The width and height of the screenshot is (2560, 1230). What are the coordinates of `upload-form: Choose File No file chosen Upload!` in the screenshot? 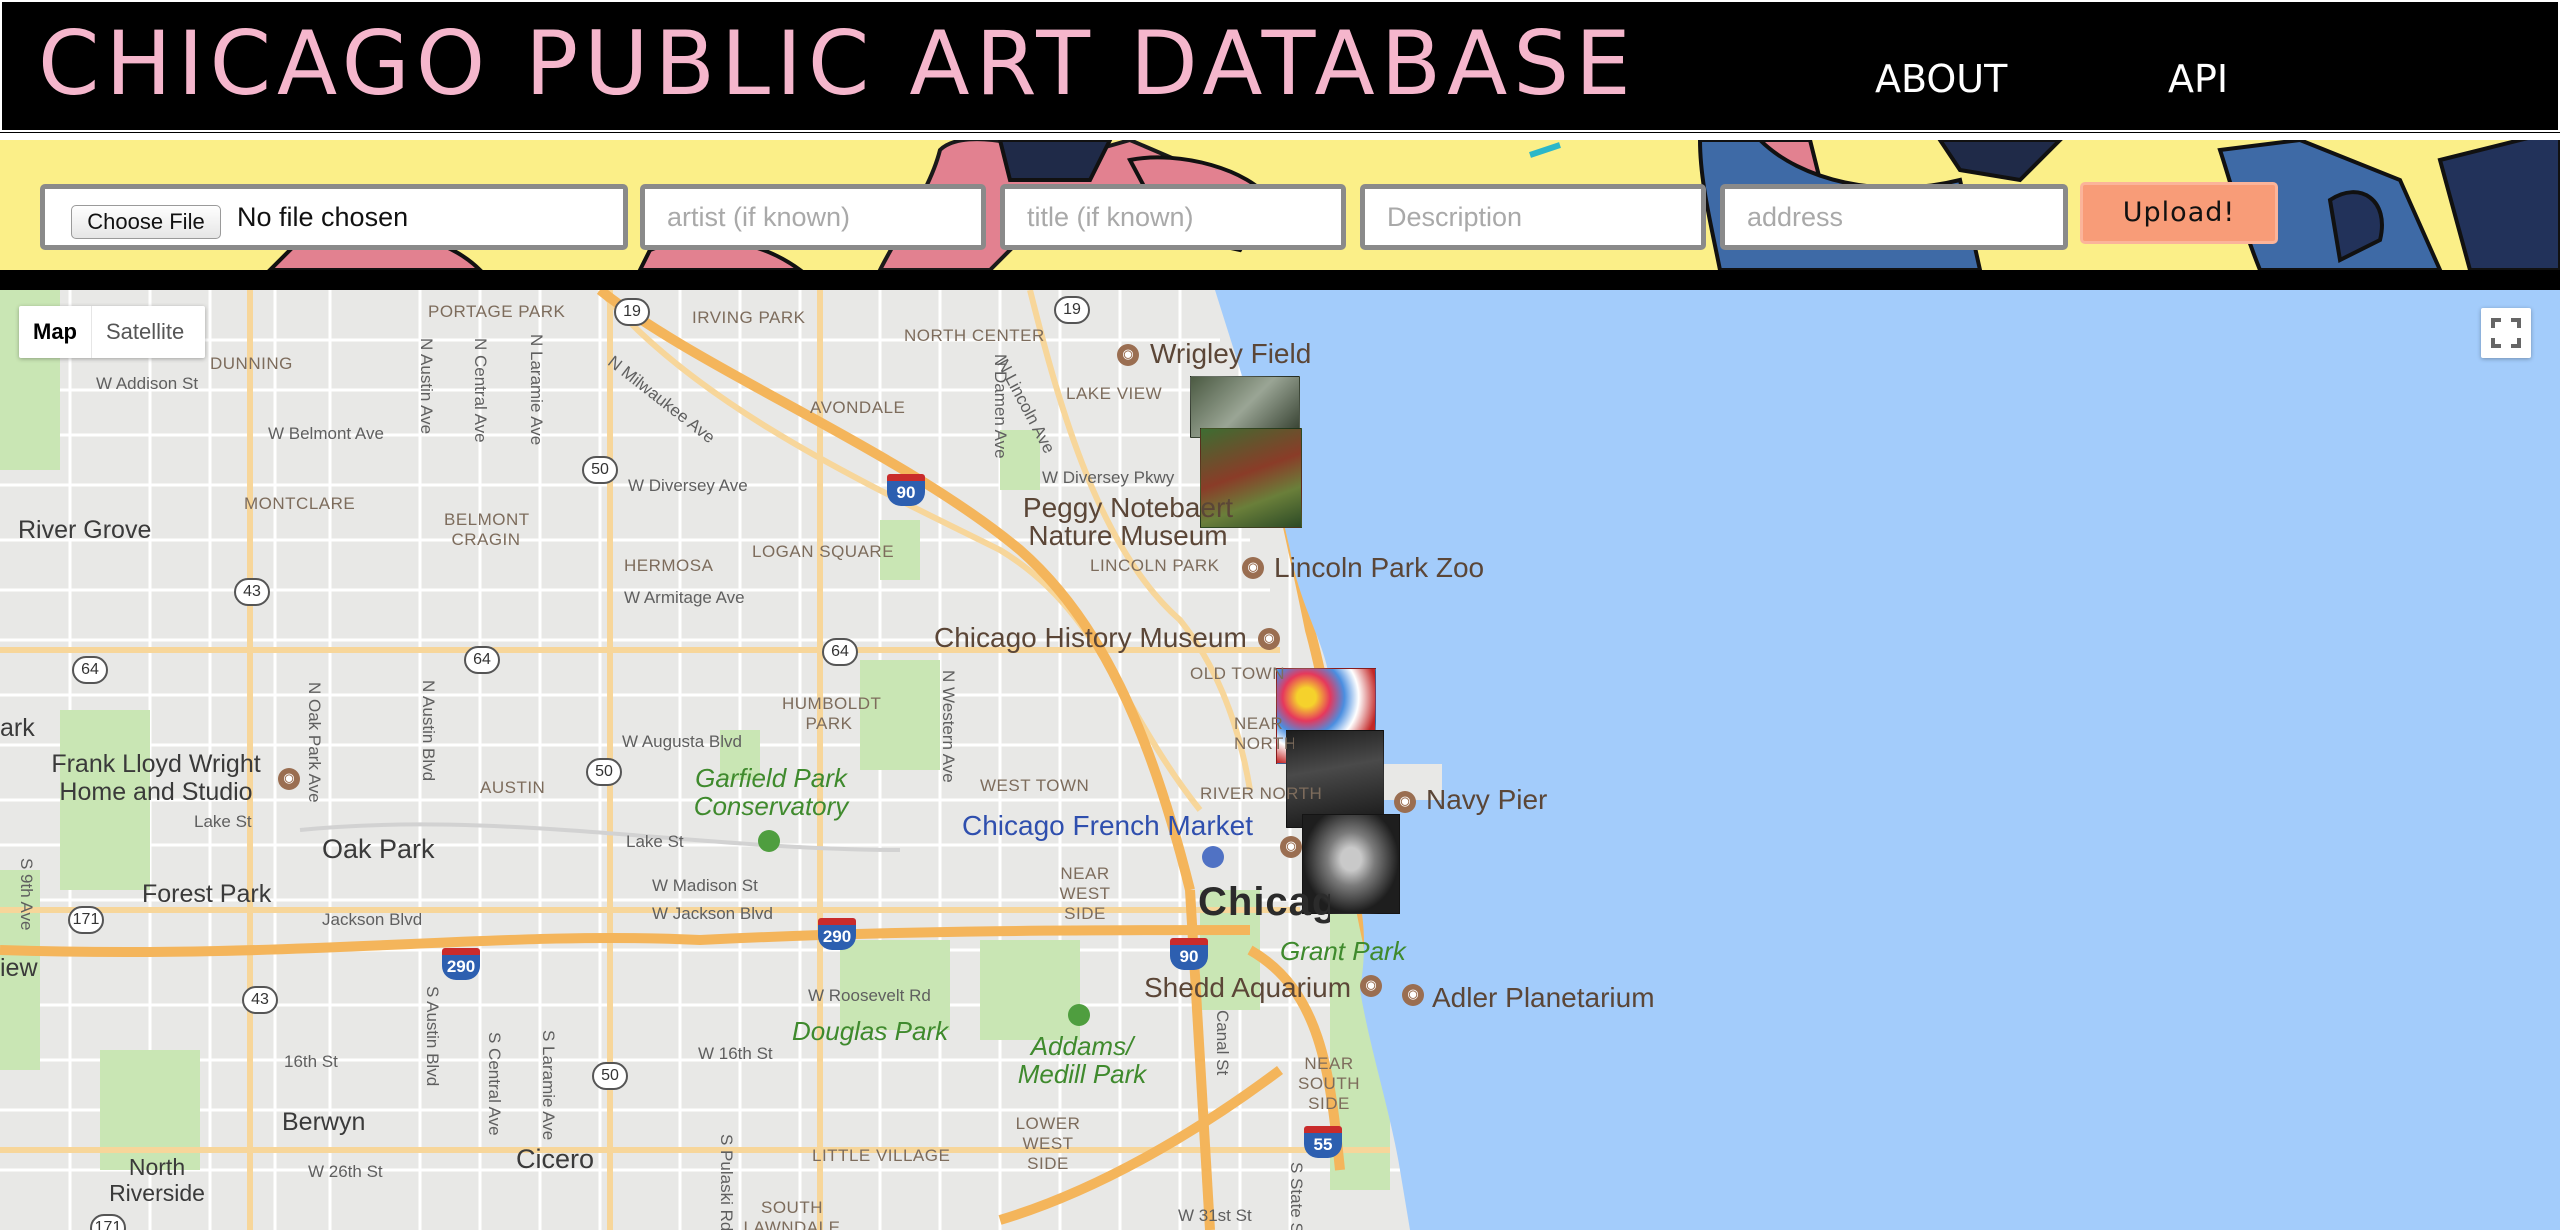 It's located at (1300, 216).